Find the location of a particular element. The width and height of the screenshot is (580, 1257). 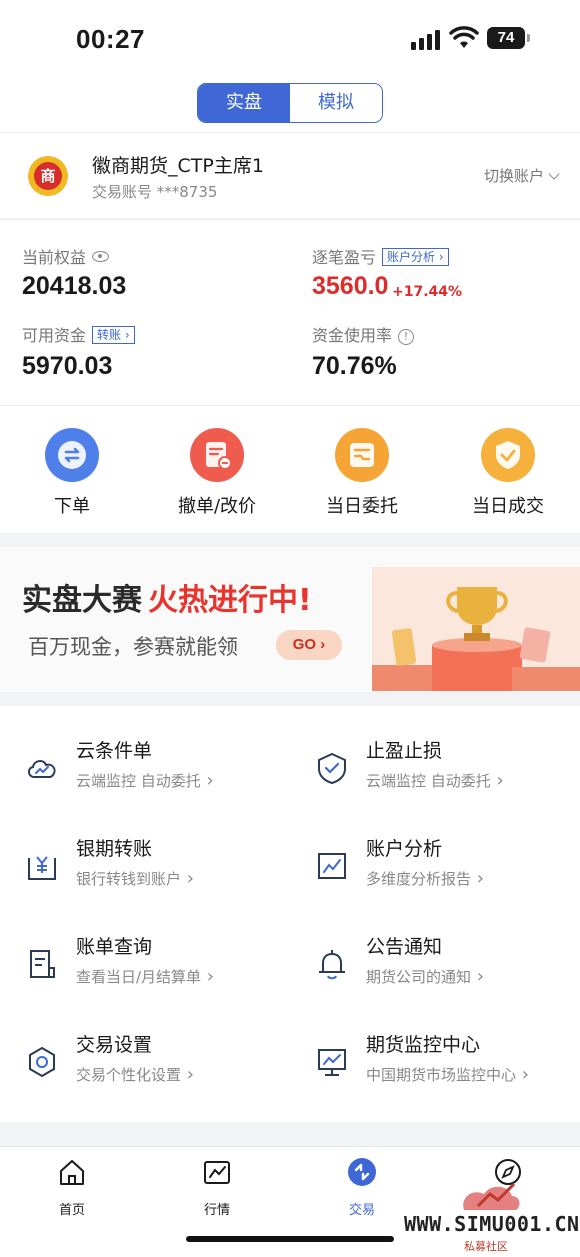

action-label: 下单 is located at coordinates (72, 506).